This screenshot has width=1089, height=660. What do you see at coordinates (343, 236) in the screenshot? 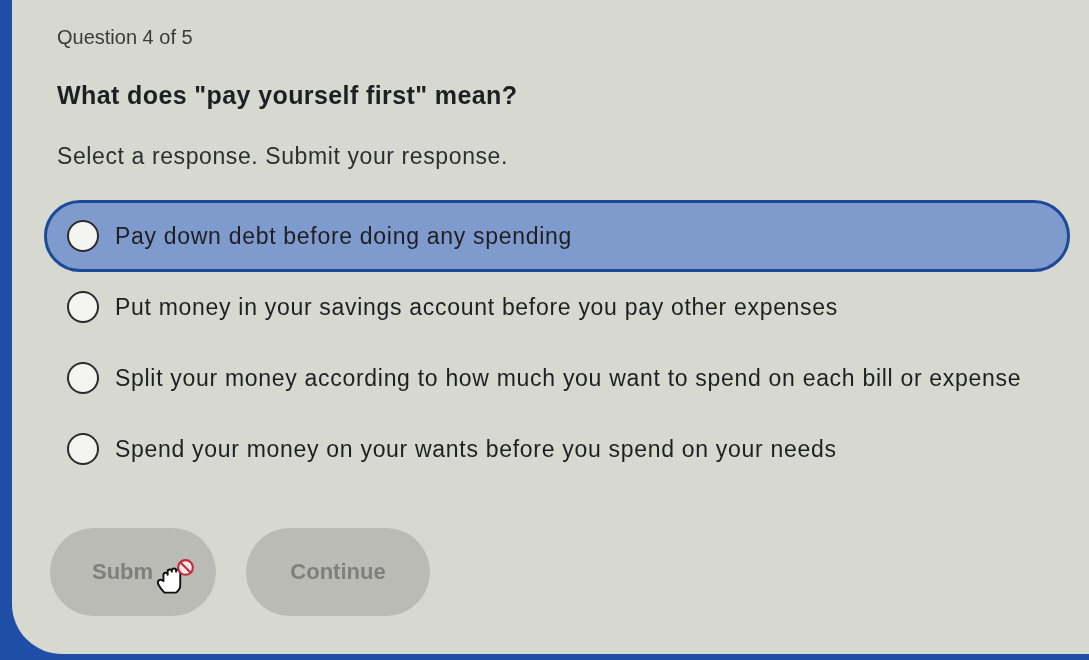
I see `option-label: Pay down debt before doing any spending` at bounding box center [343, 236].